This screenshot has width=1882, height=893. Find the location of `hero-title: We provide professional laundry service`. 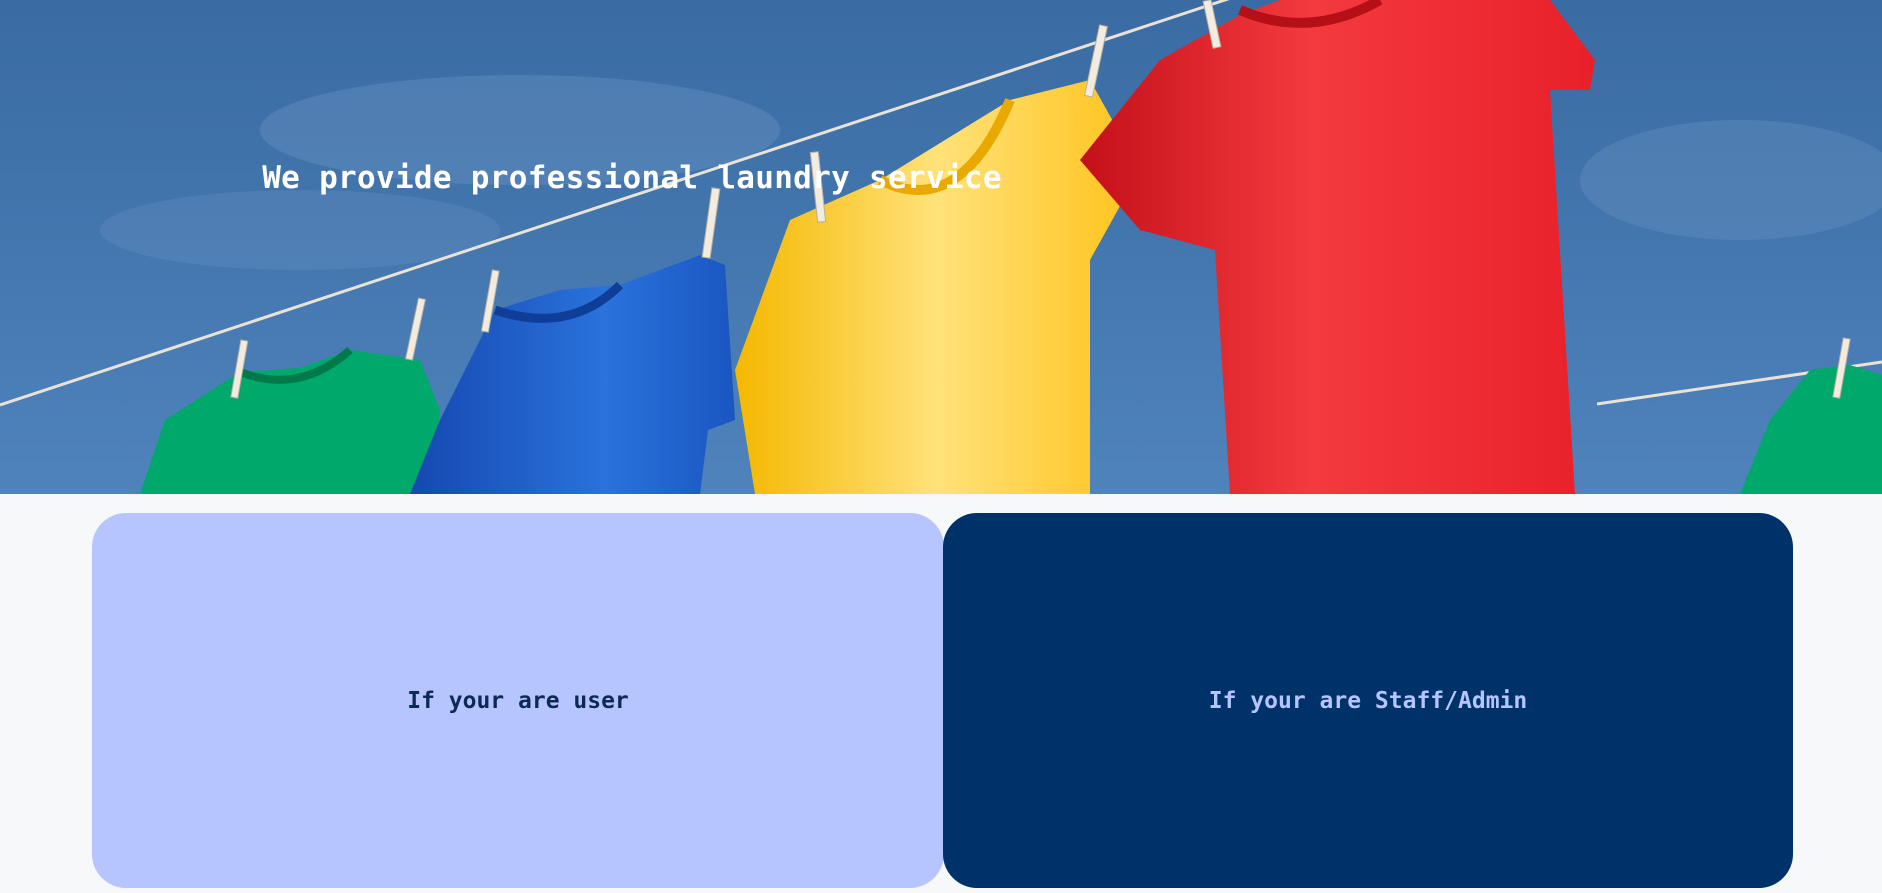

hero-title: We provide professional laundry service is located at coordinates (632, 178).